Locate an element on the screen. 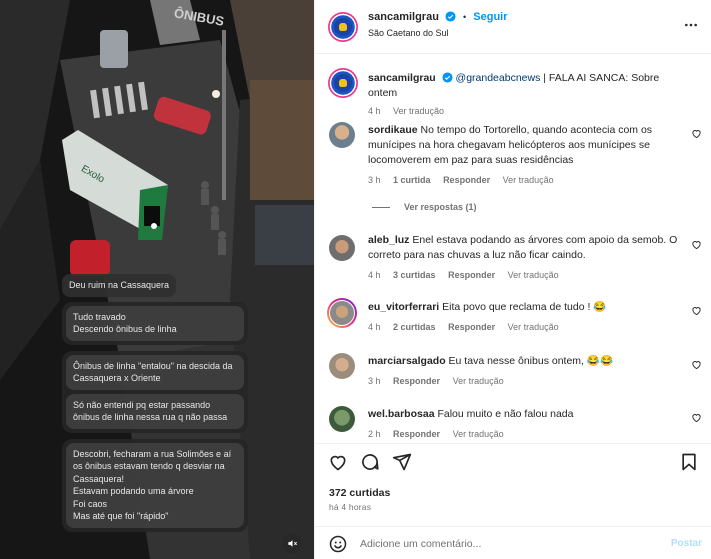 This screenshot has width=711, height=559. chat-message-group: Tudo travado Descendo ônibus de linha is located at coordinates (155, 323).